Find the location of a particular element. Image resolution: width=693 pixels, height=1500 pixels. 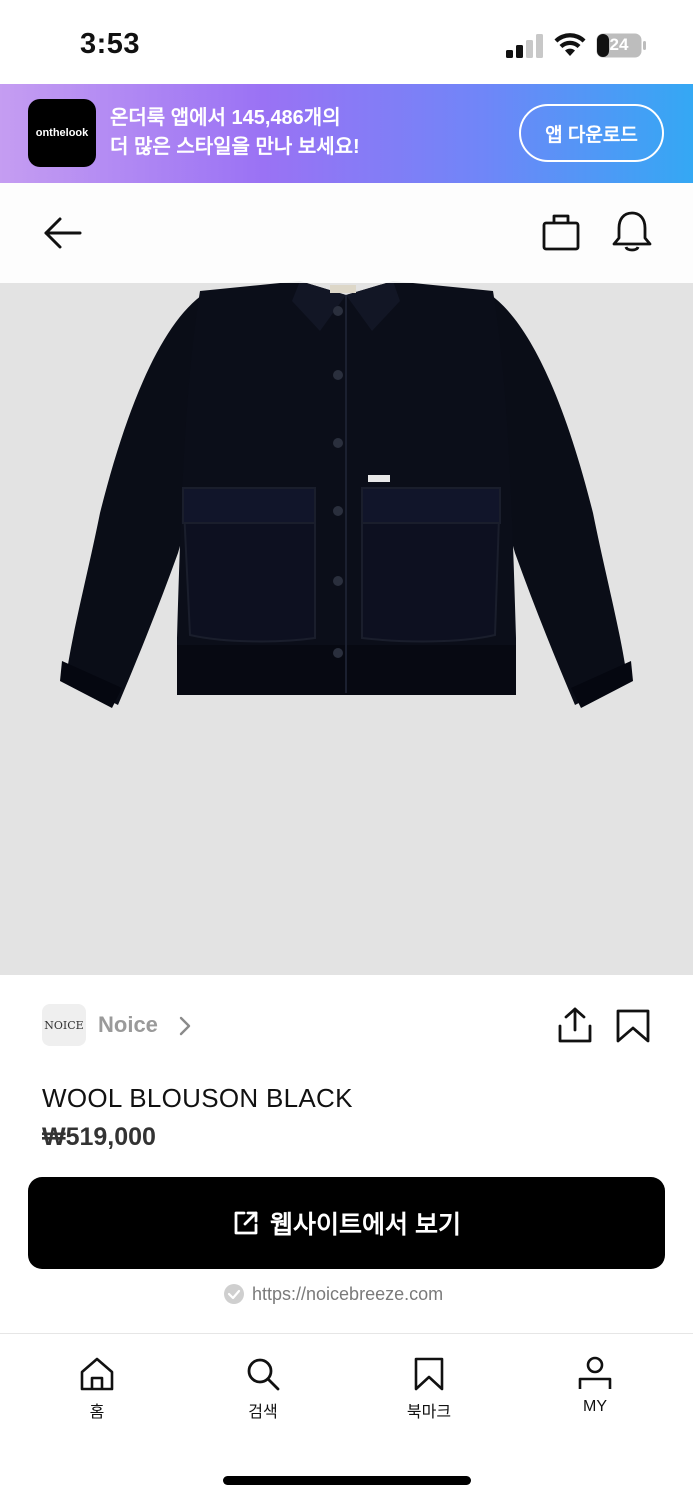

search-icon is located at coordinates (263, 1374).